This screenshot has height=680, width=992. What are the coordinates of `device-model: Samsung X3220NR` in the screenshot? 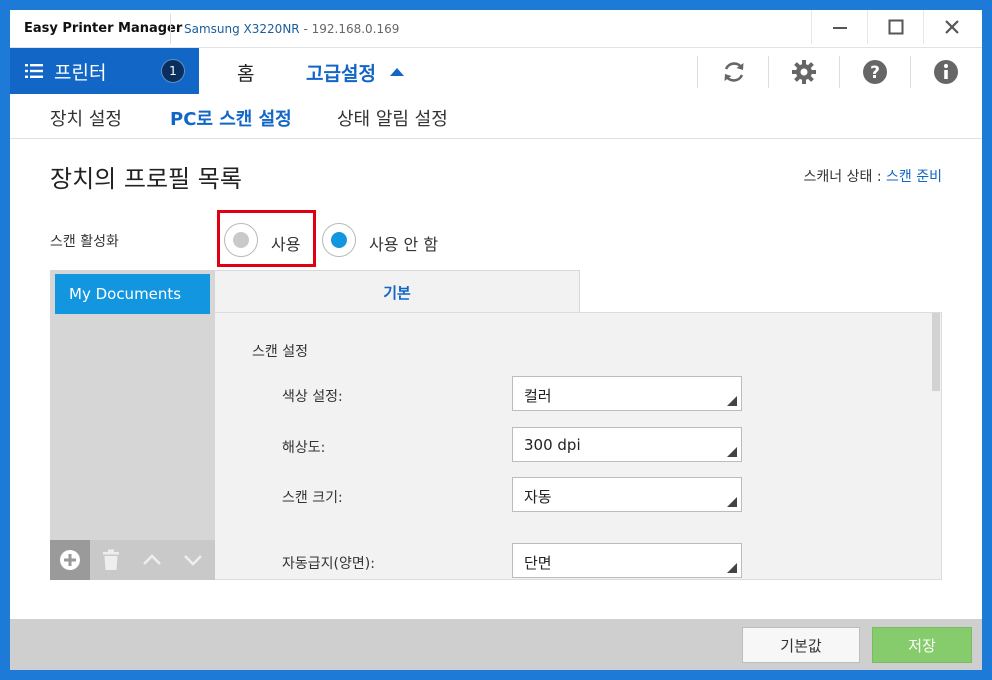 It's located at (242, 29).